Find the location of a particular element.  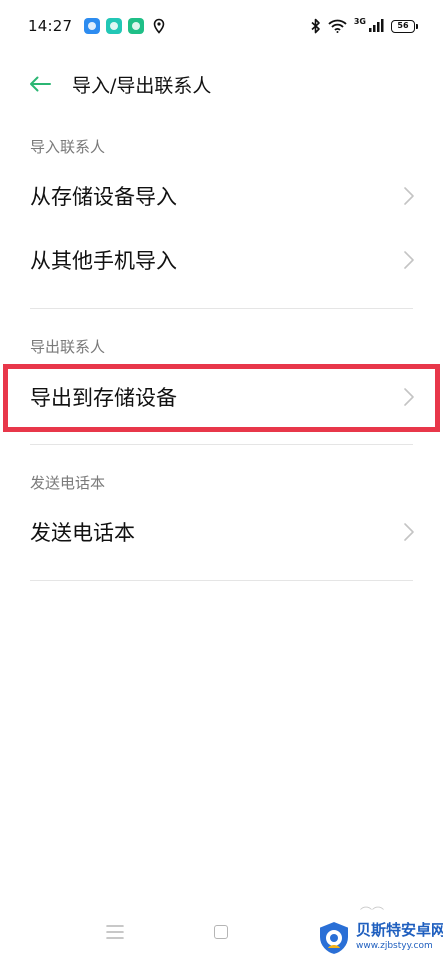

header: 导入/导出联系人 is located at coordinates (221, 84).